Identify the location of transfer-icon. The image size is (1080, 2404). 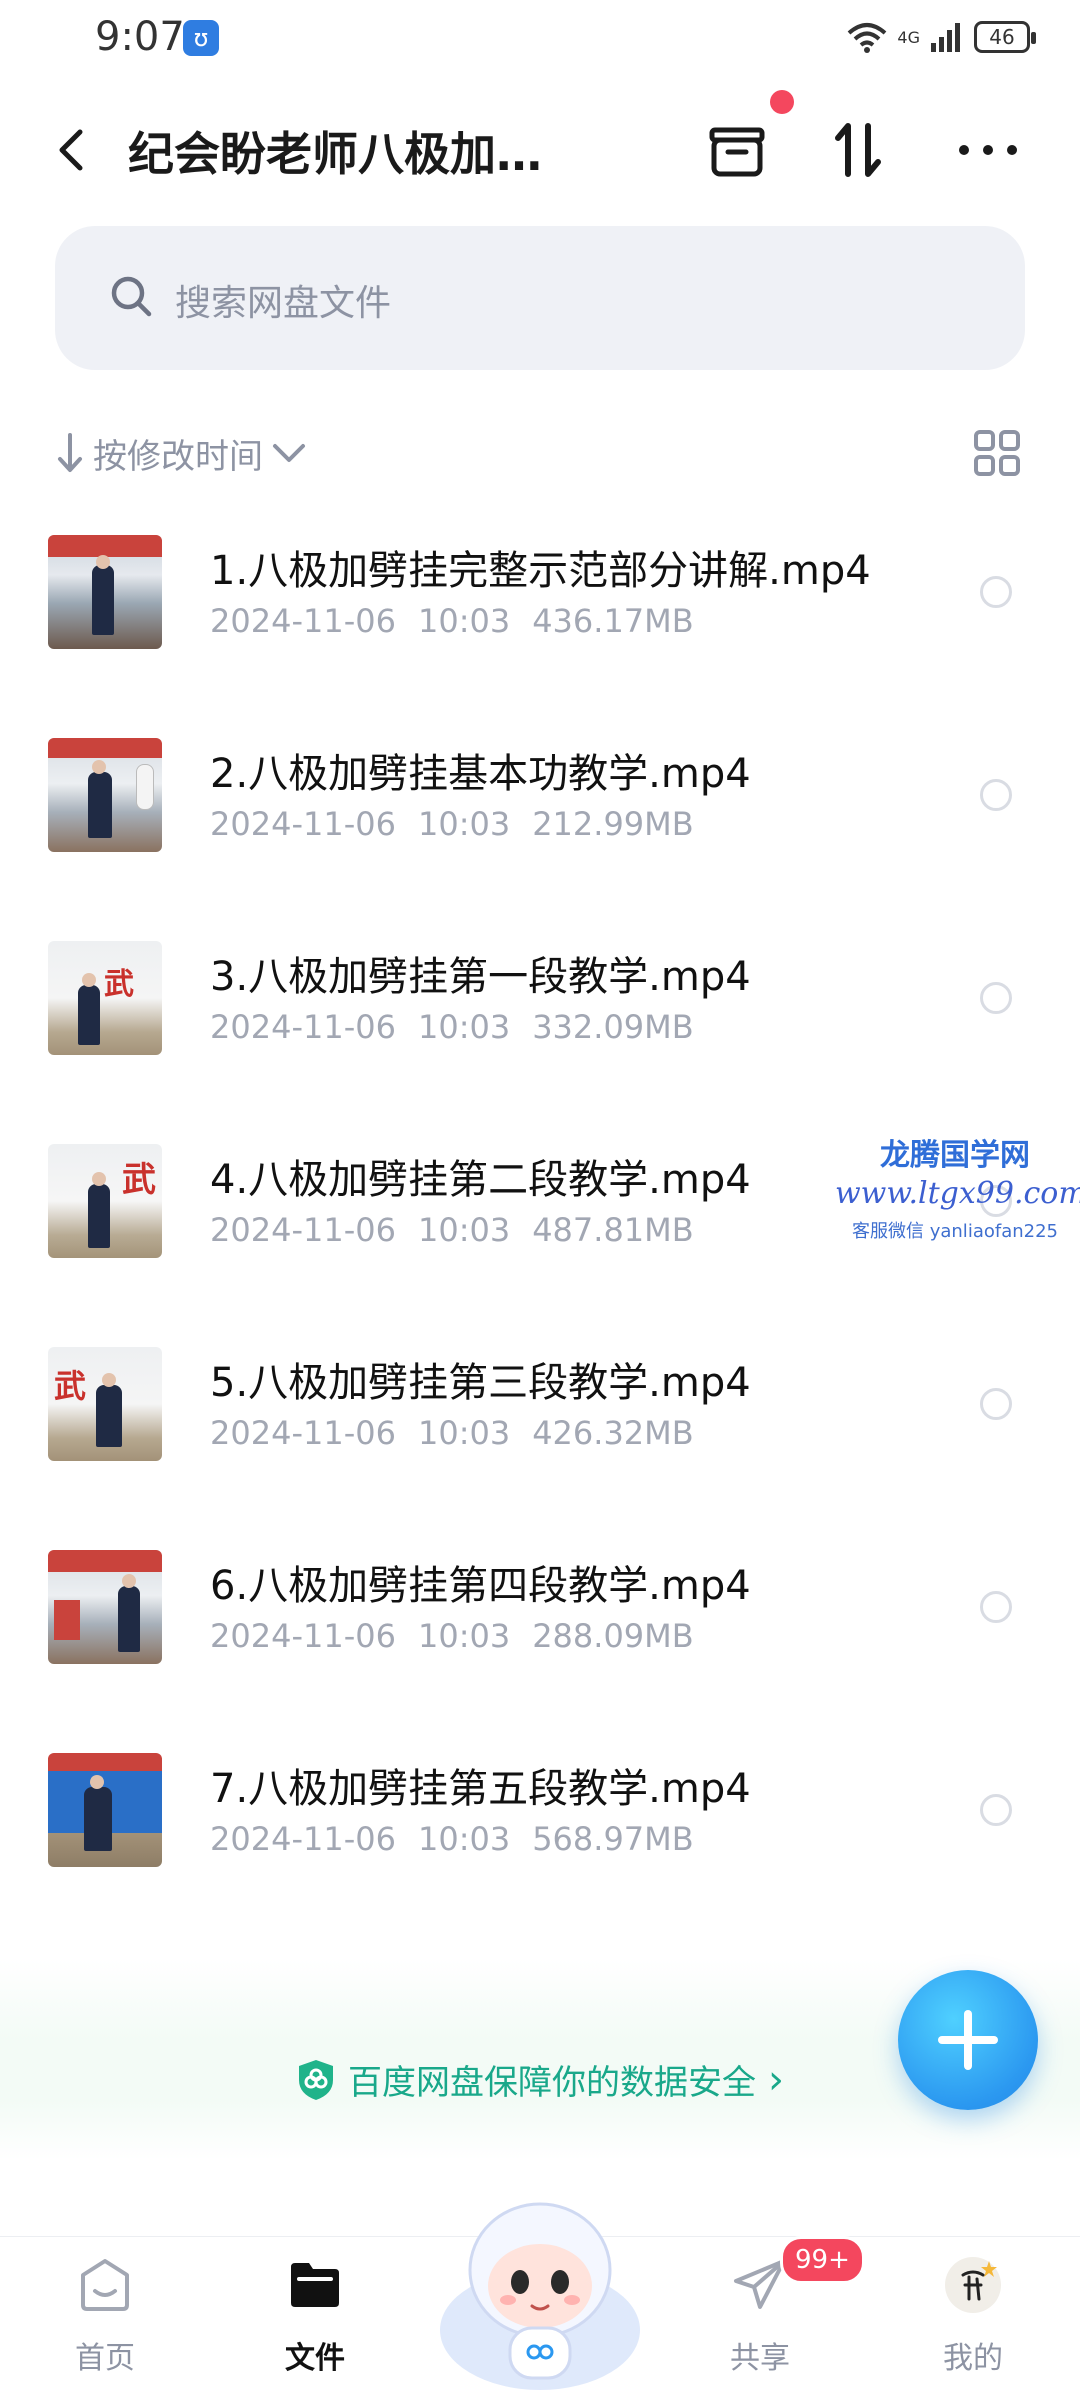
(858, 150).